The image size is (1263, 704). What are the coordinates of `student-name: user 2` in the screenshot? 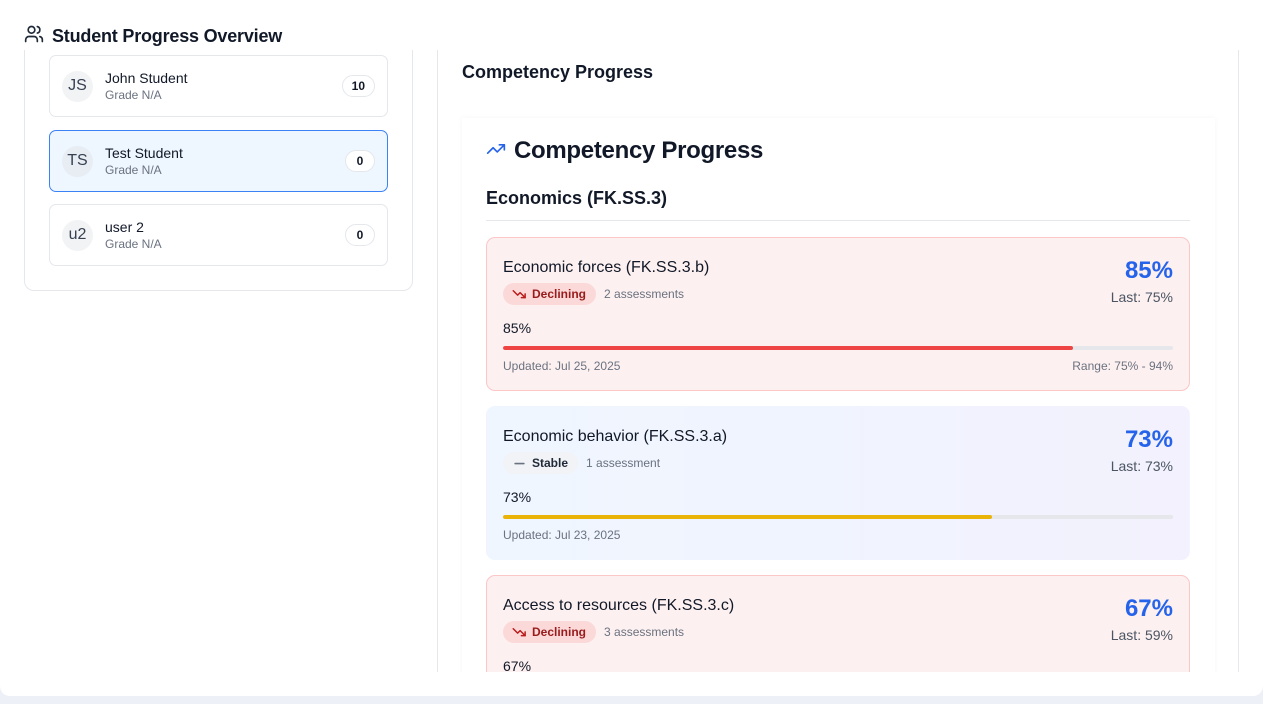 It's located at (124, 227).